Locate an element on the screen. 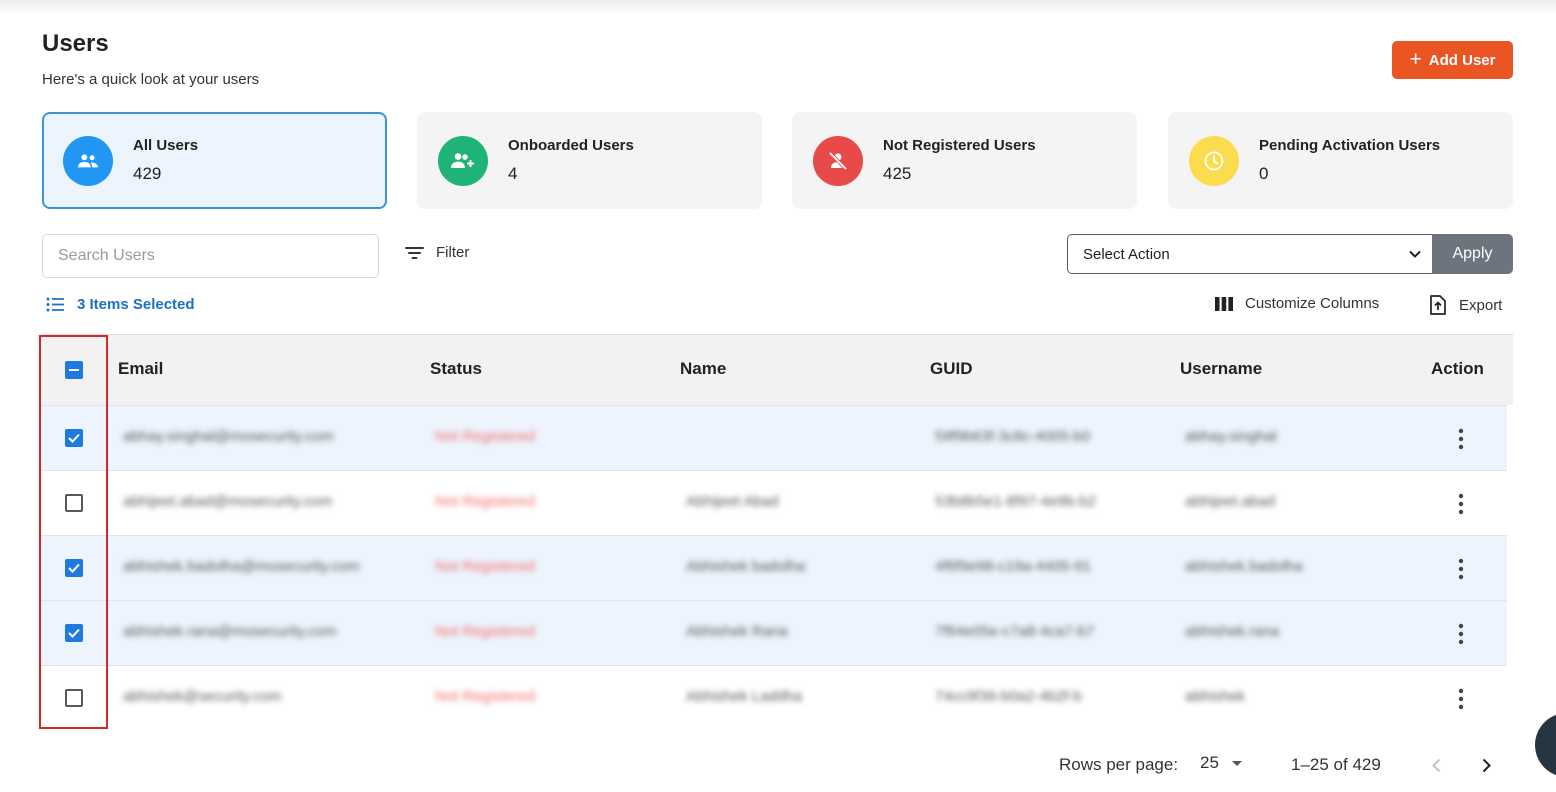 The width and height of the screenshot is (1556, 792). column-header-name: Name is located at coordinates (703, 369).